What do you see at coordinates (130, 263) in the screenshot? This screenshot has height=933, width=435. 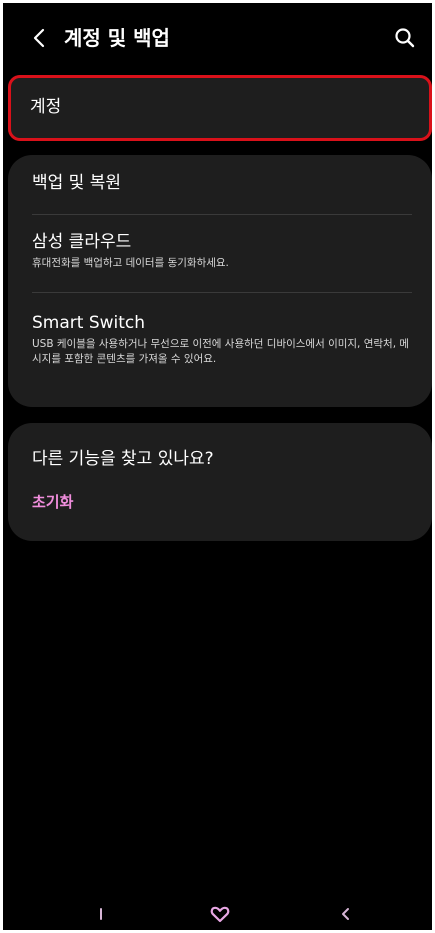 I see `samsung-cloud-subtitle: 휴대전화를 백업하고 데이터를 동기화하세요.` at bounding box center [130, 263].